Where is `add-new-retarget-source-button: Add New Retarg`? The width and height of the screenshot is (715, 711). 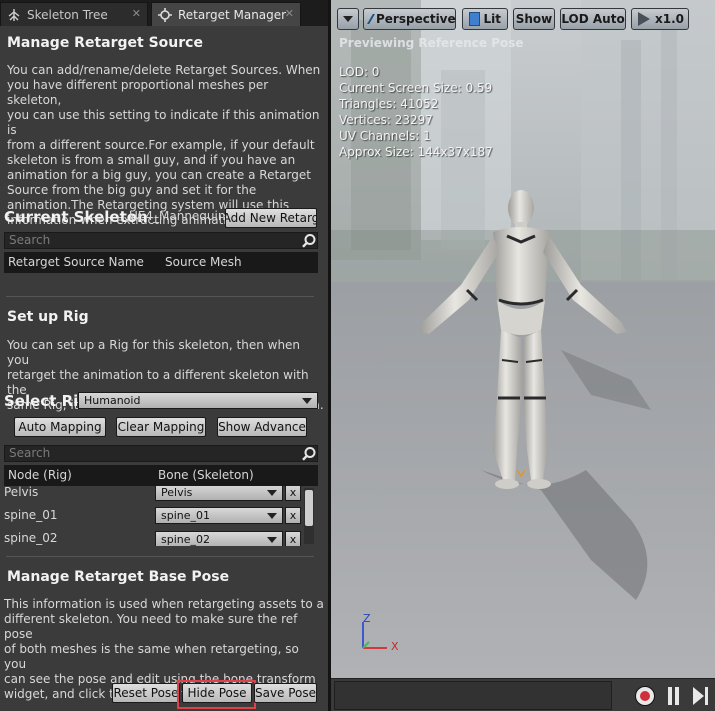
add-new-retarget-source-button: Add New Retarg is located at coordinates (271, 218).